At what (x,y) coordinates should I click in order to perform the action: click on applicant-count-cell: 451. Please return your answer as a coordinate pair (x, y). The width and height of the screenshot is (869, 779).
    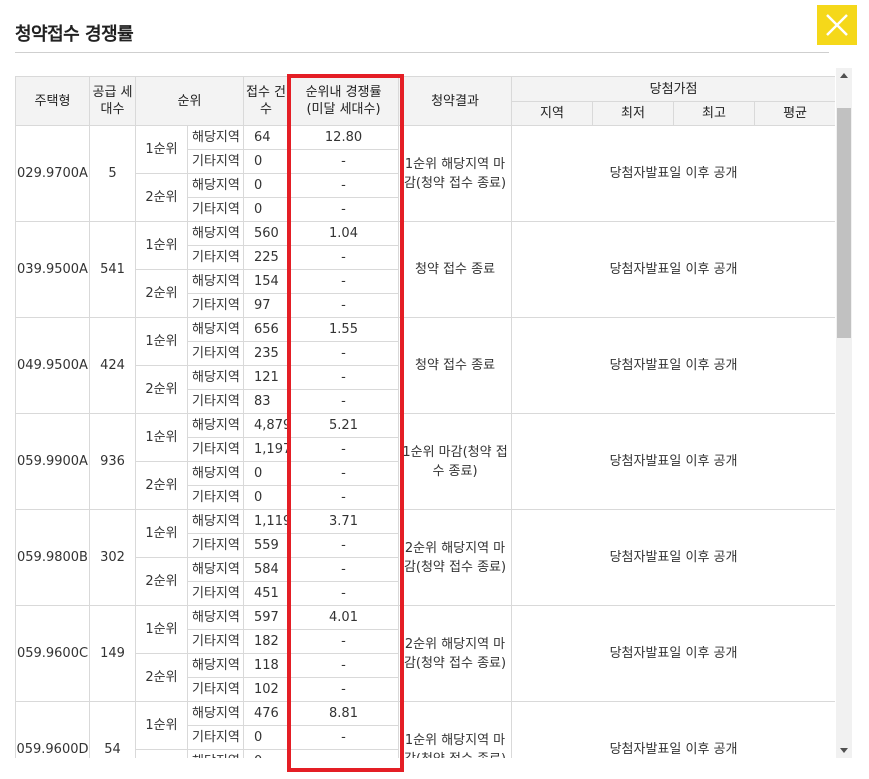
    Looking at the image, I should click on (266, 593).